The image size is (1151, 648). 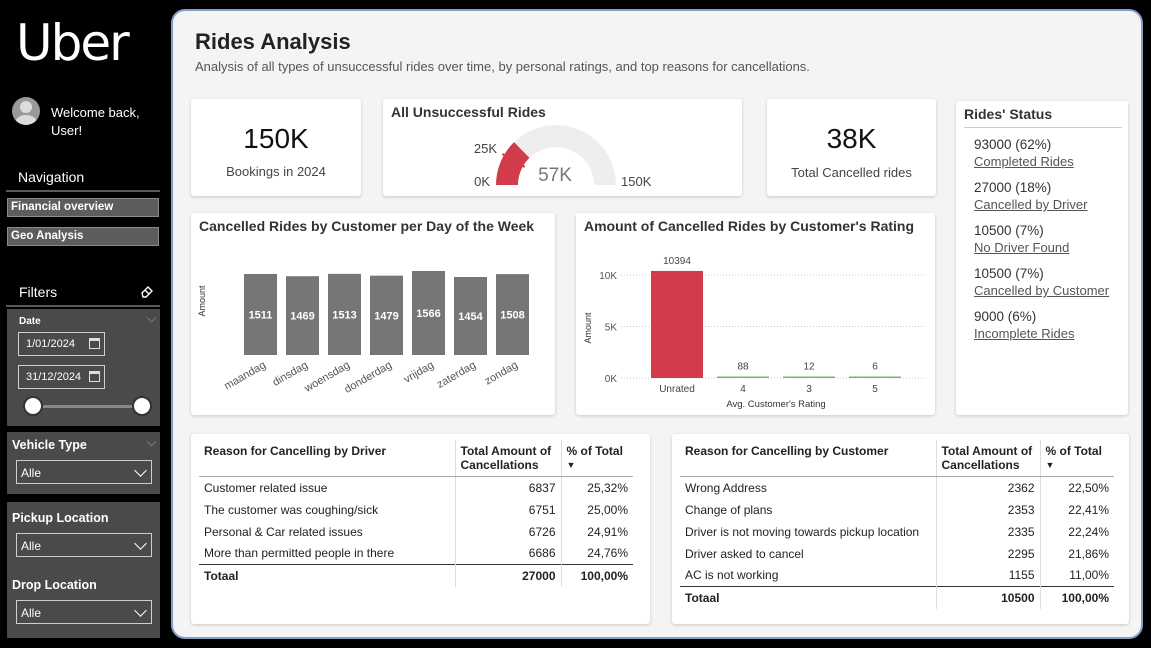 I want to click on chart2-y-tick: 10K, so click(x=608, y=276).